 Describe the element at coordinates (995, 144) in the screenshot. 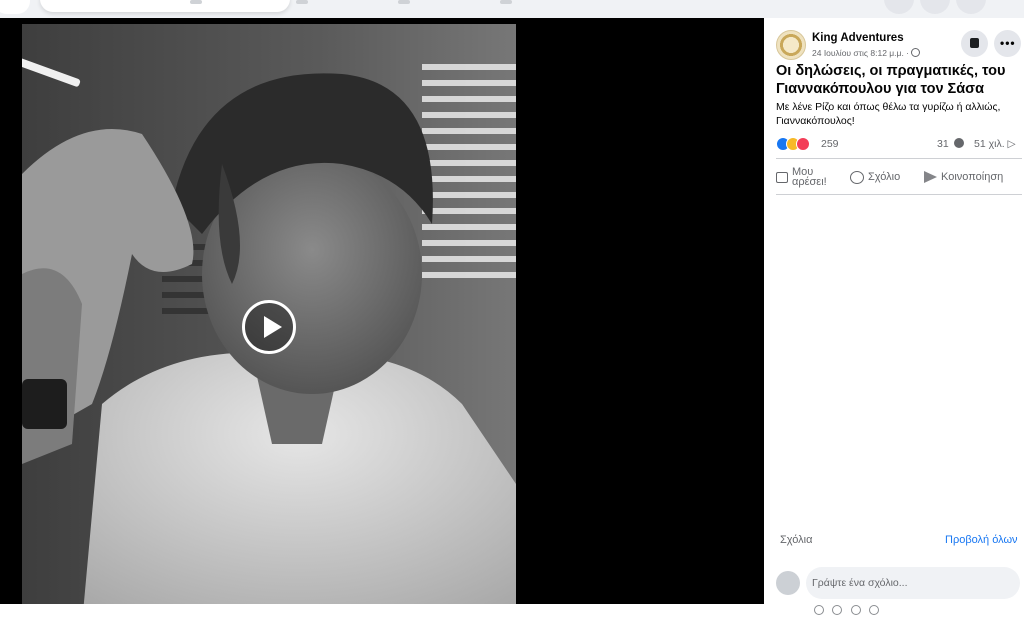

I see `view-count: 51 χιλ. ▷` at that location.